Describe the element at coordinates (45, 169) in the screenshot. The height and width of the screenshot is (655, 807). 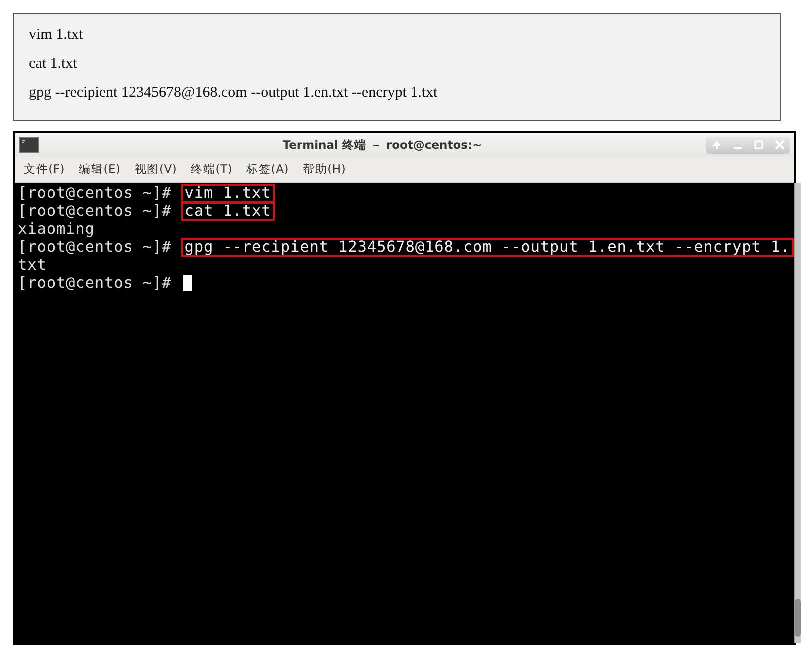
I see `menu-item: 文件(F)` at that location.